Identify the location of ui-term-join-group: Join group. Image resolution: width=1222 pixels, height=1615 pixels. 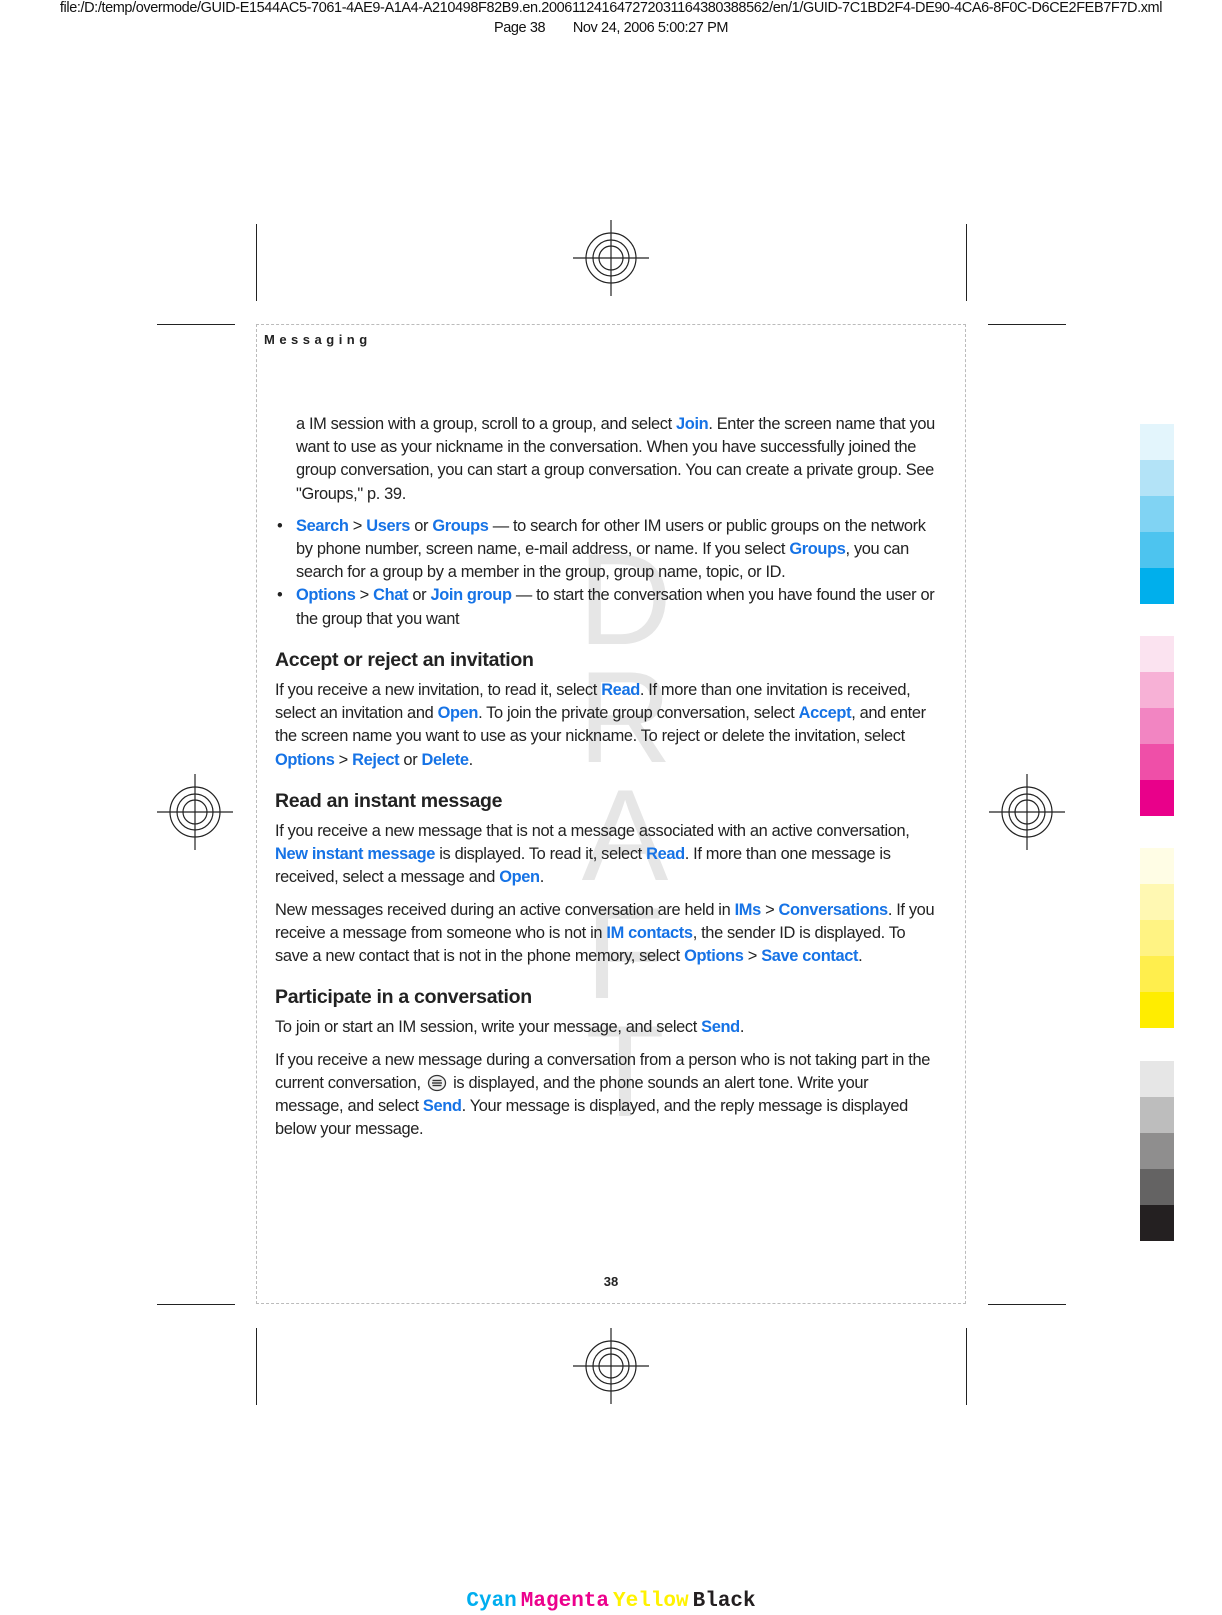
(471, 595).